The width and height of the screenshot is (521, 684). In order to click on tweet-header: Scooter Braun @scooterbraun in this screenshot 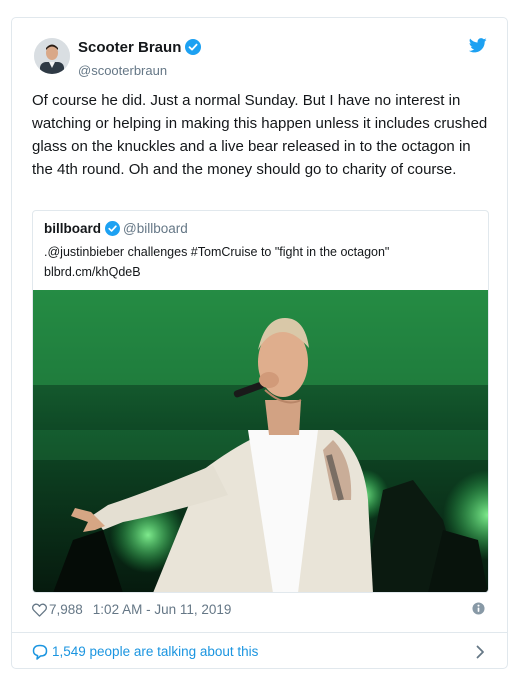, I will do `click(260, 58)`.